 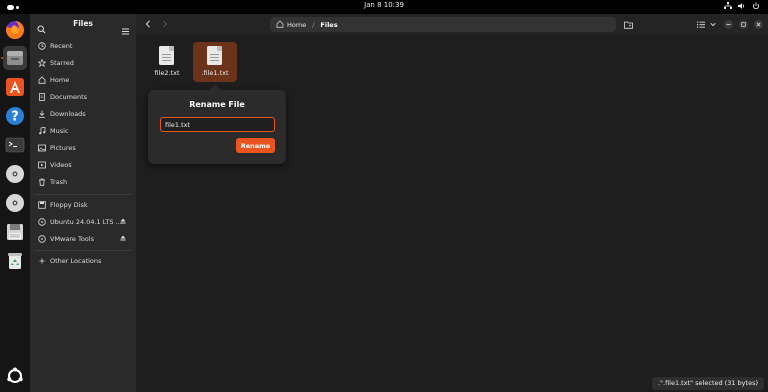 What do you see at coordinates (83, 130) in the screenshot?
I see `sidebar-item-music: Music` at bounding box center [83, 130].